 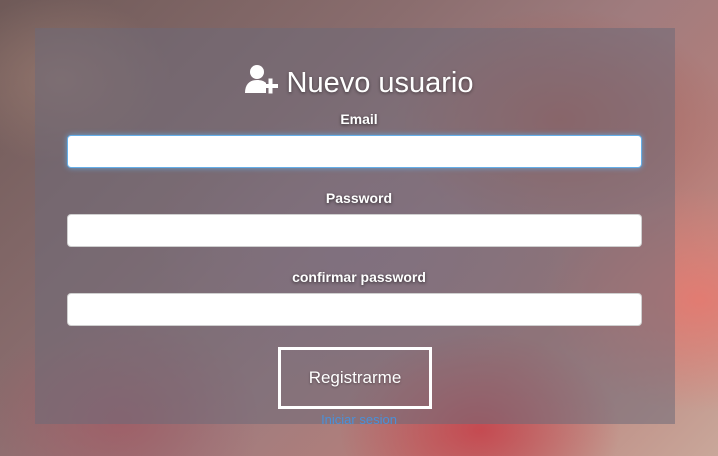 What do you see at coordinates (354, 151) in the screenshot?
I see `email-field` at bounding box center [354, 151].